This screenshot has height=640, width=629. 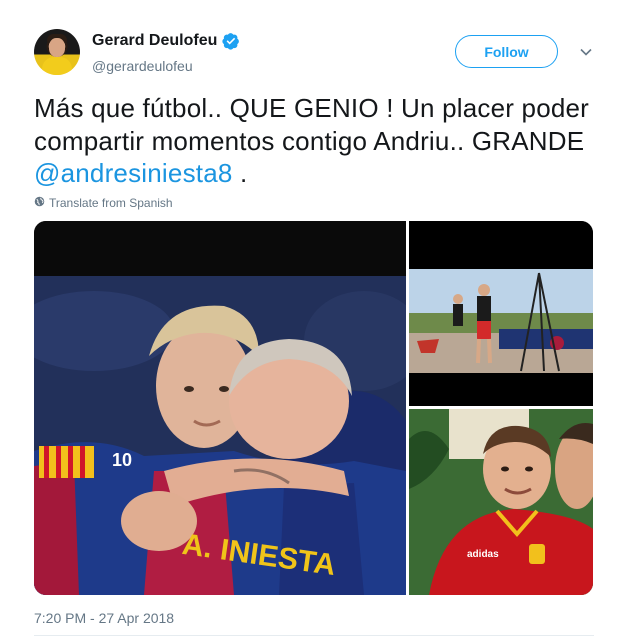 I want to click on translate-label: Translate from Spanish, so click(x=111, y=203).